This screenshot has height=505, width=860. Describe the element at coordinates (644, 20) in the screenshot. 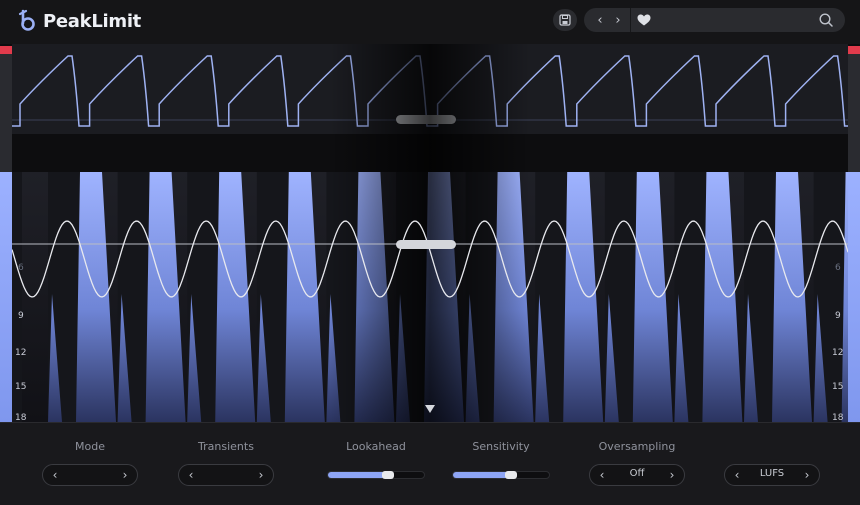

I see `favorite-heart-icon` at that location.